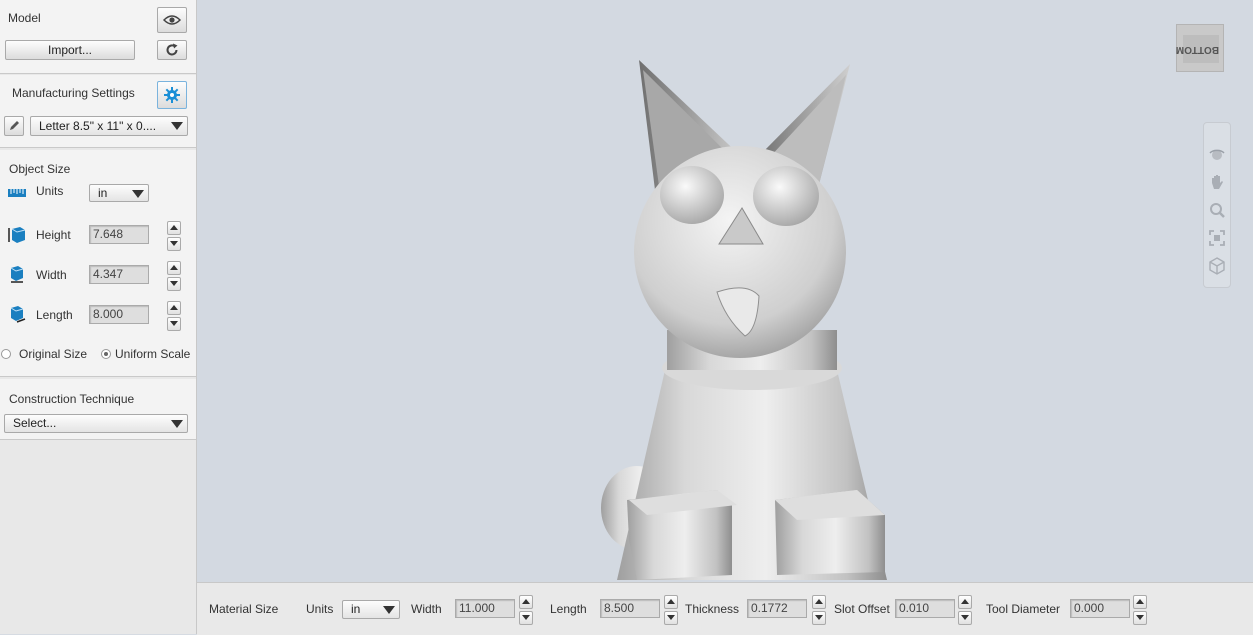  Describe the element at coordinates (119, 234) in the screenshot. I see `height-input: 7.648` at that location.